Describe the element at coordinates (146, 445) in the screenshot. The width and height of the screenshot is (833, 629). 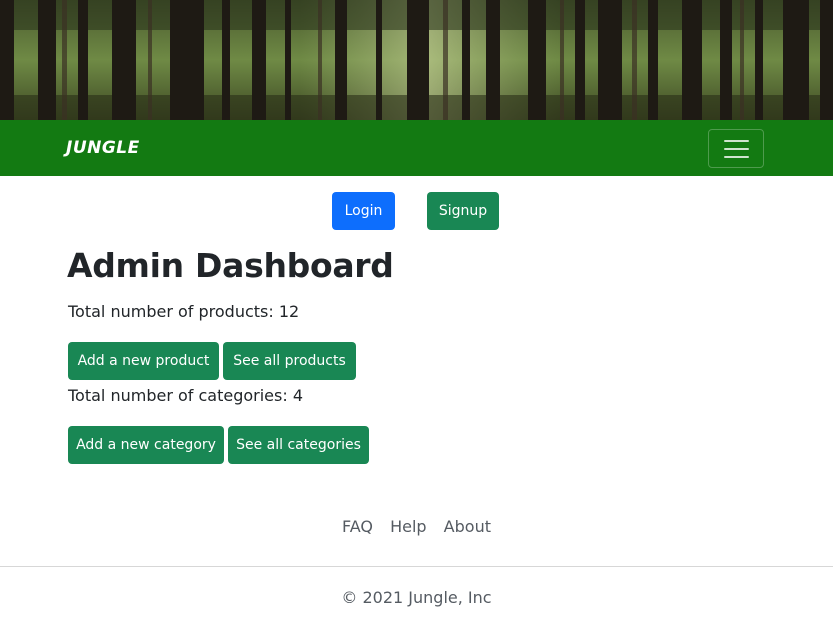
I see `add-category-button: Add a new category` at that location.